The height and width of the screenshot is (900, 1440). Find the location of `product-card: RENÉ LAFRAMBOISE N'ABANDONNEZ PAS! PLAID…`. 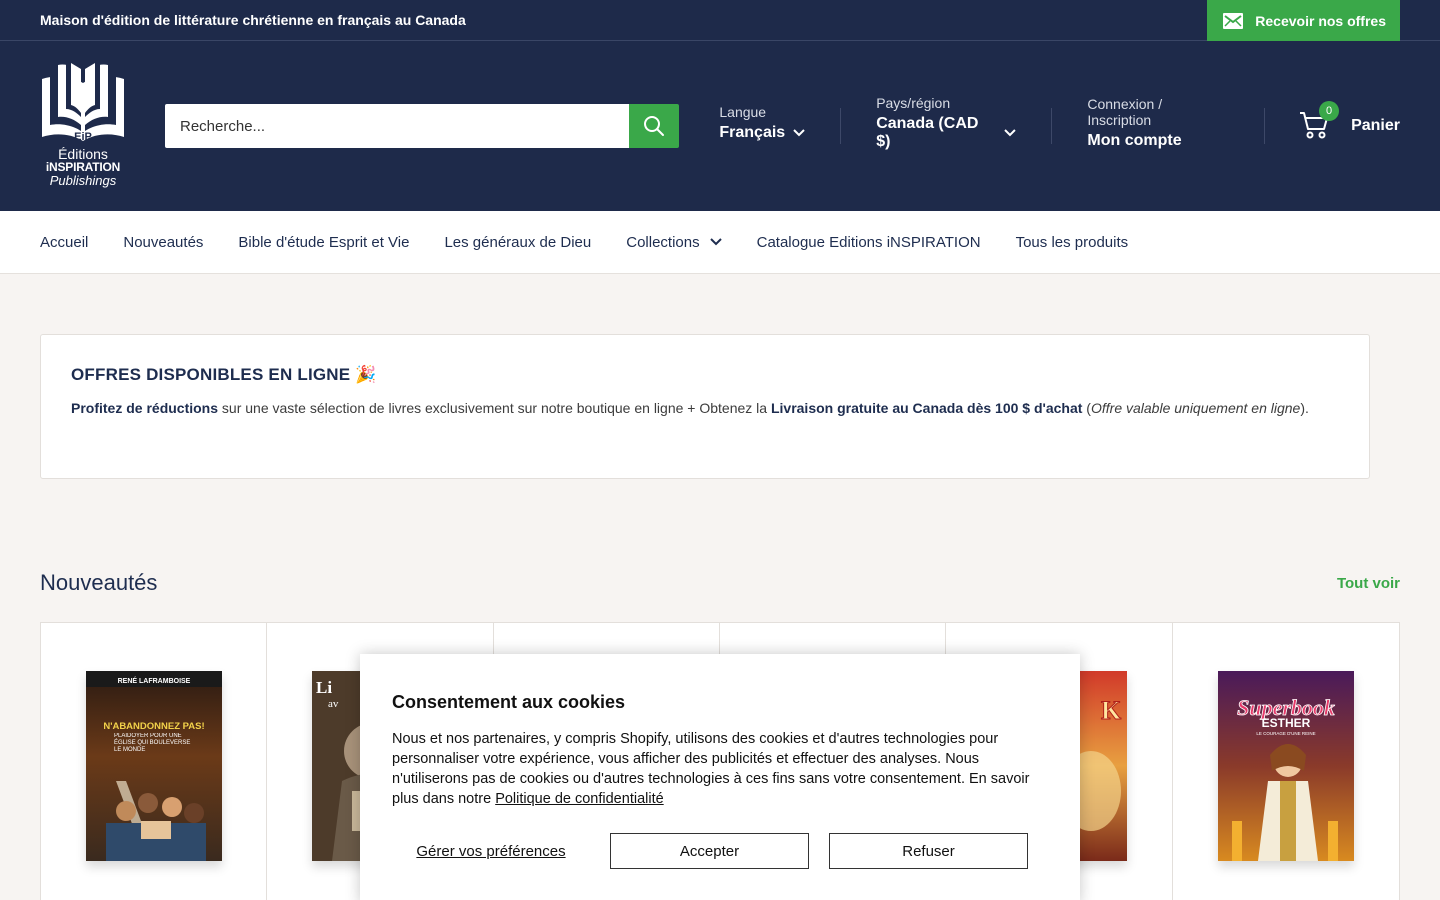

product-card: RENÉ LAFRAMBOISE N'ABANDONNEZ PAS! PLAID… is located at coordinates (154, 761).